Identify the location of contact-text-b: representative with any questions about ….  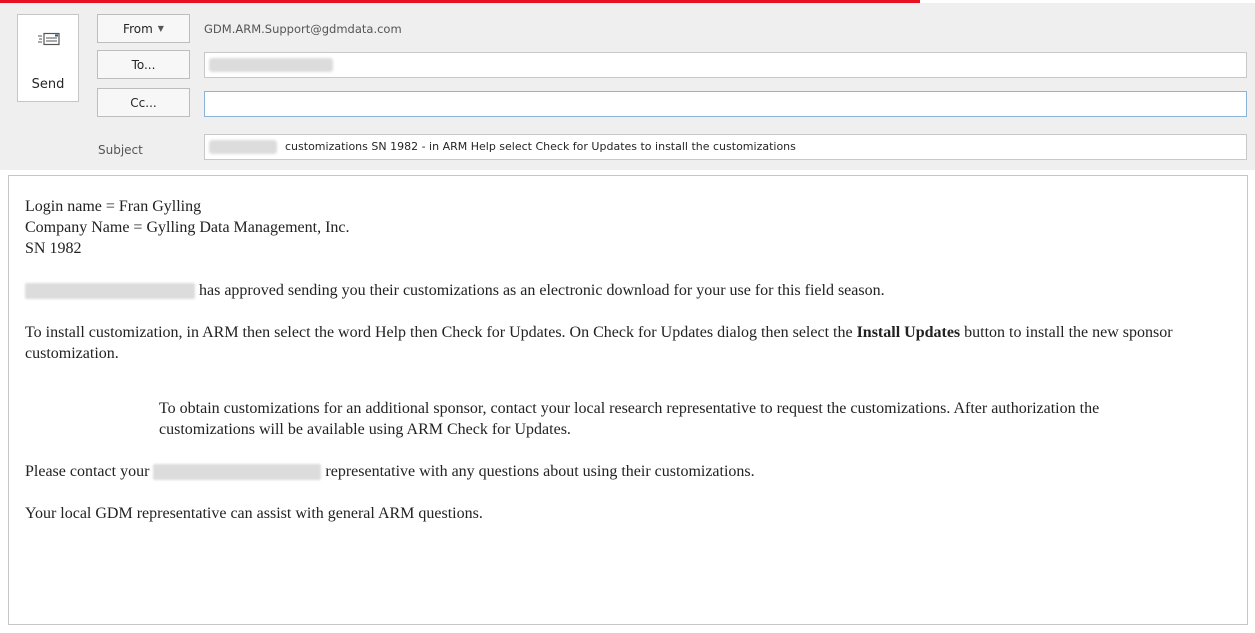
(540, 471).